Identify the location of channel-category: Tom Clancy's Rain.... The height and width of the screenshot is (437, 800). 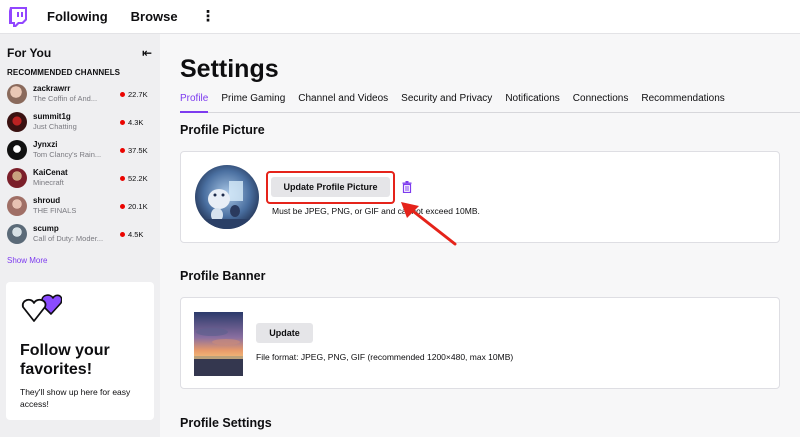
(67, 154).